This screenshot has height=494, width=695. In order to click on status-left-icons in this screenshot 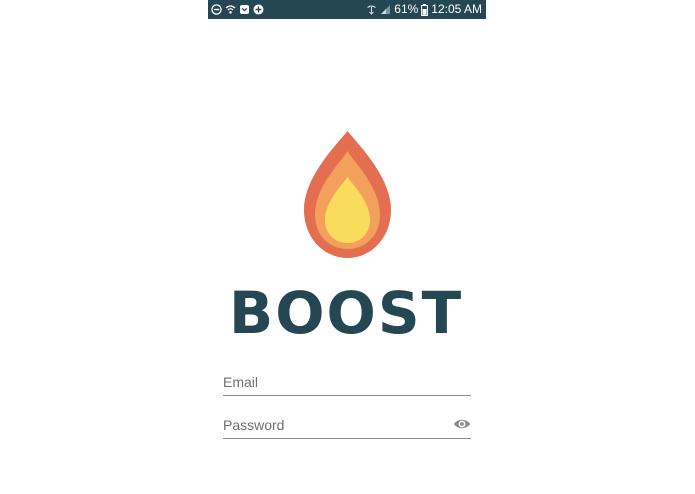, I will do `click(237, 9)`.